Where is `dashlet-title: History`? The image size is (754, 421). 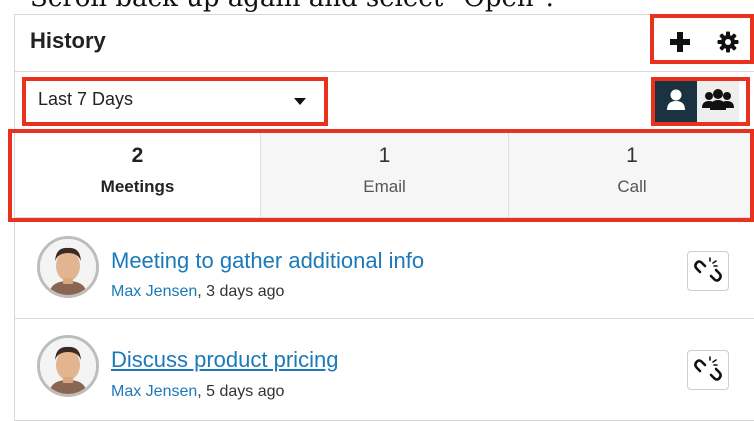
dashlet-title: History is located at coordinates (68, 40).